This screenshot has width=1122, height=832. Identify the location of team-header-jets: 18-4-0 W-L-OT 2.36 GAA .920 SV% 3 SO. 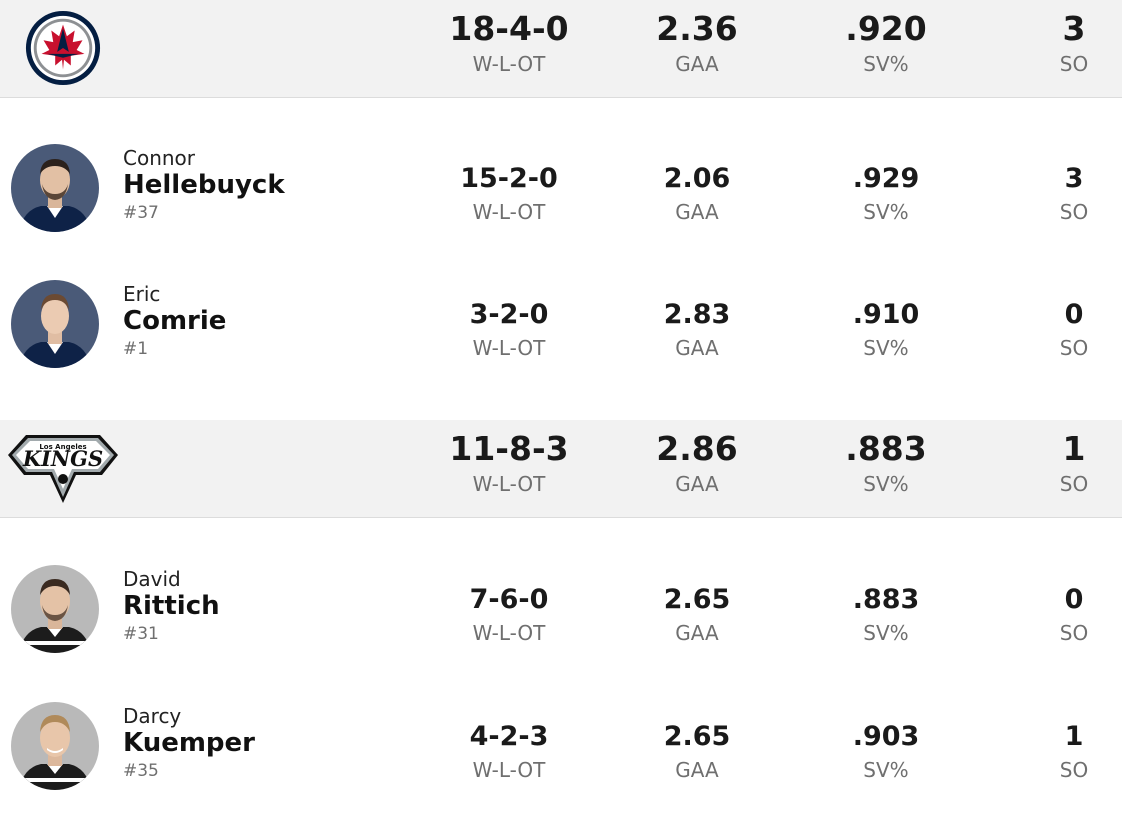
(561, 49).